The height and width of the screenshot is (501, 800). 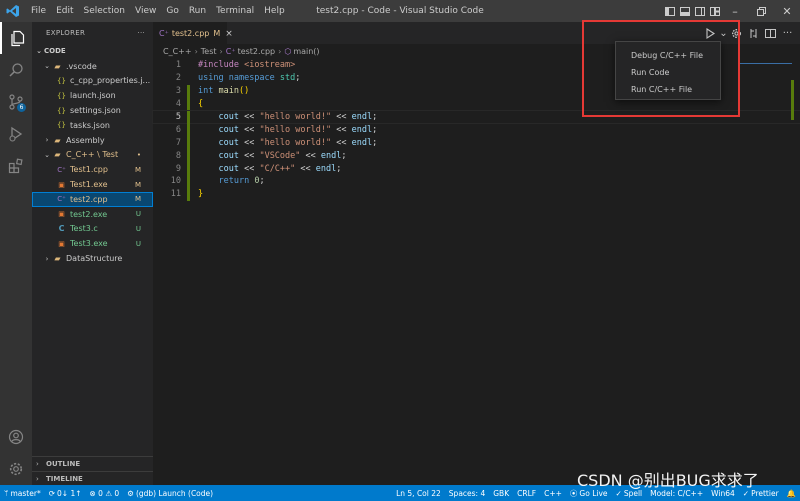 I want to click on branch-status: ᛘ master*, so click(x=22, y=493).